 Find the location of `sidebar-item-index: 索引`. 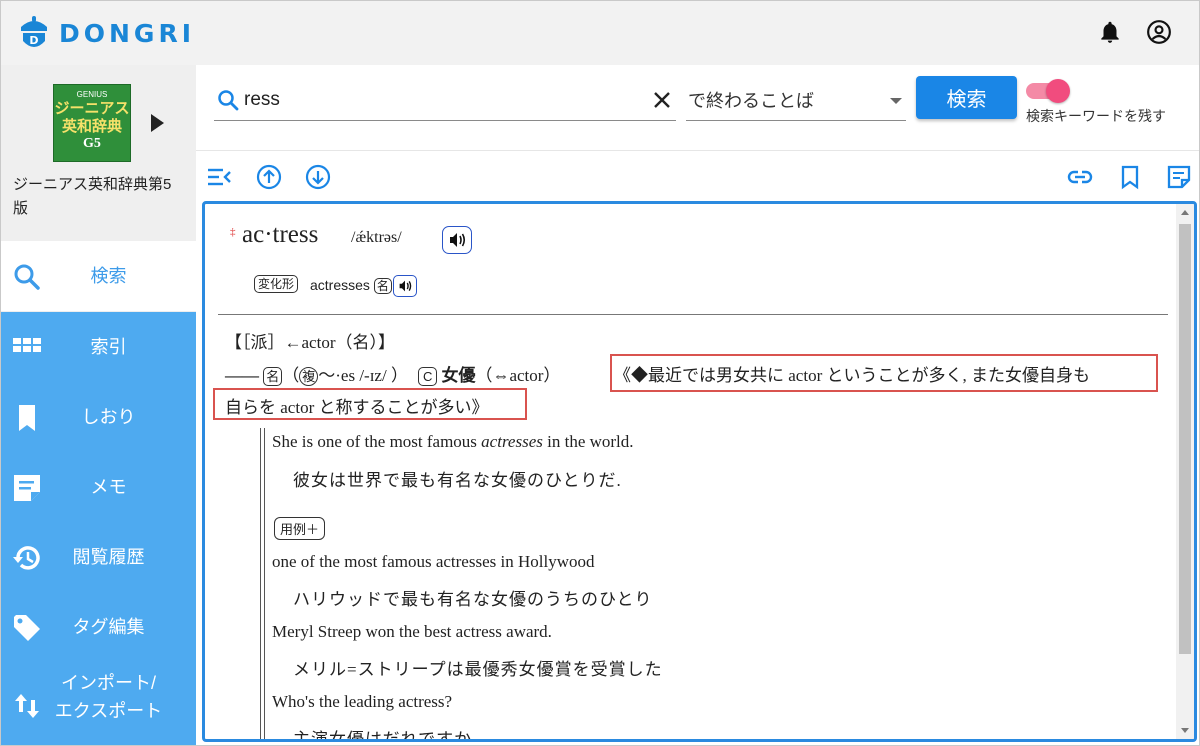

sidebar-item-index: 索引 is located at coordinates (98, 347).